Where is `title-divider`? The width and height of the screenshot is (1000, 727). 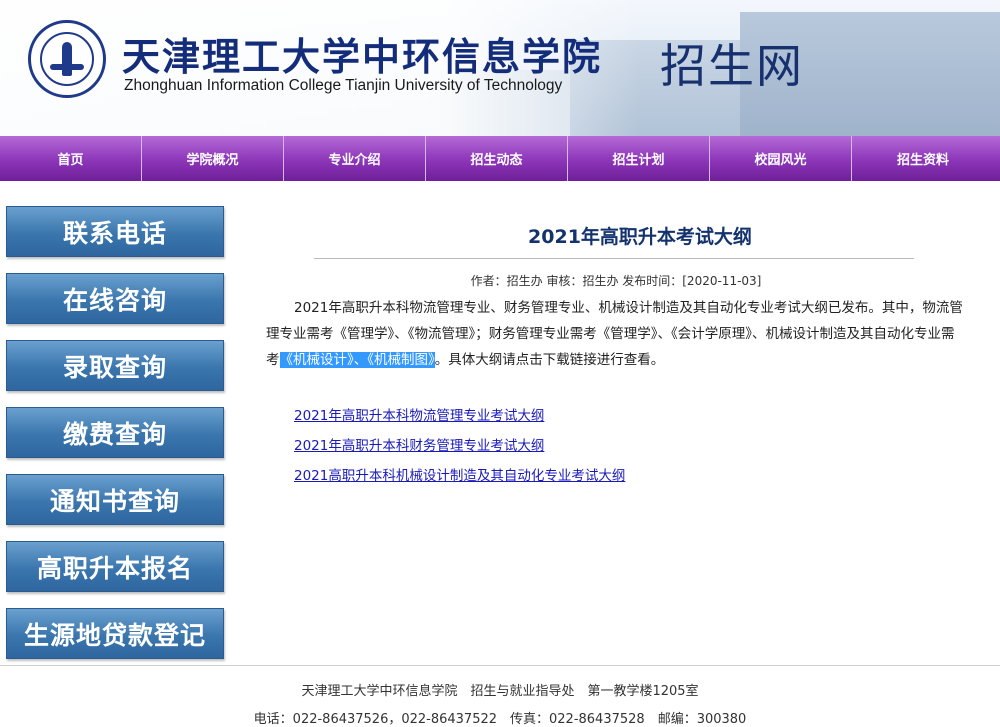
title-divider is located at coordinates (614, 258).